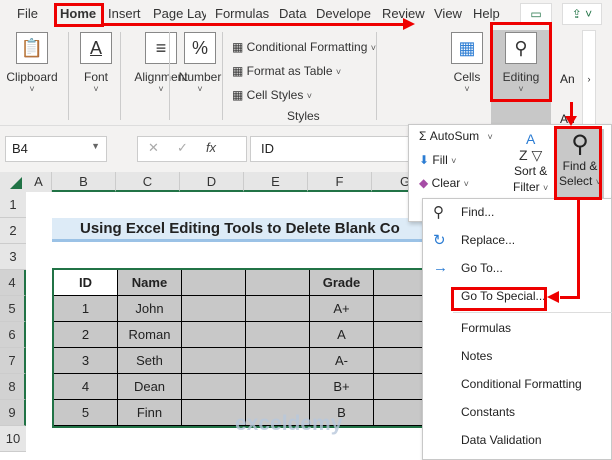 This screenshot has width=612, height=460. What do you see at coordinates (438, 212) in the screenshot?
I see `find-icon: ⚲` at bounding box center [438, 212].